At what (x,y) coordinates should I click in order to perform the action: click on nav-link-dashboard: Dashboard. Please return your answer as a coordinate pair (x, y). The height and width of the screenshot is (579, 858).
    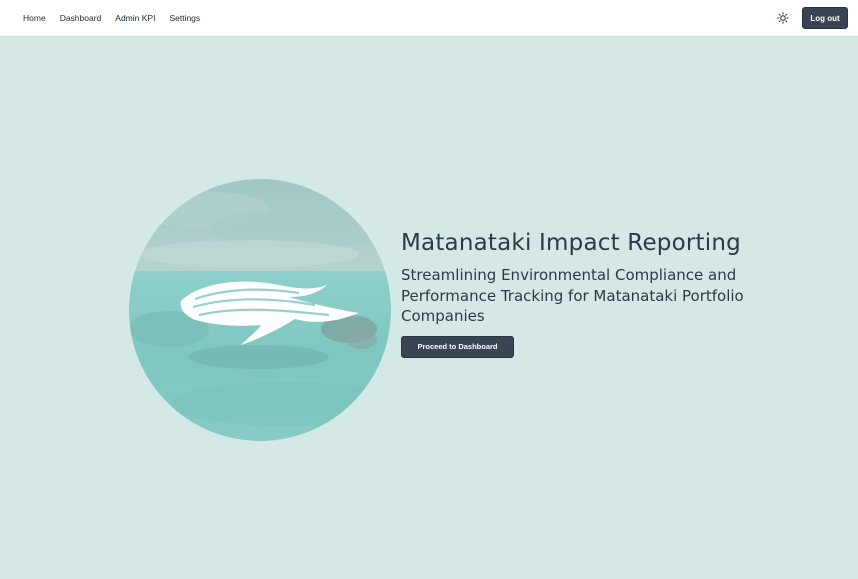
    Looking at the image, I should click on (81, 18).